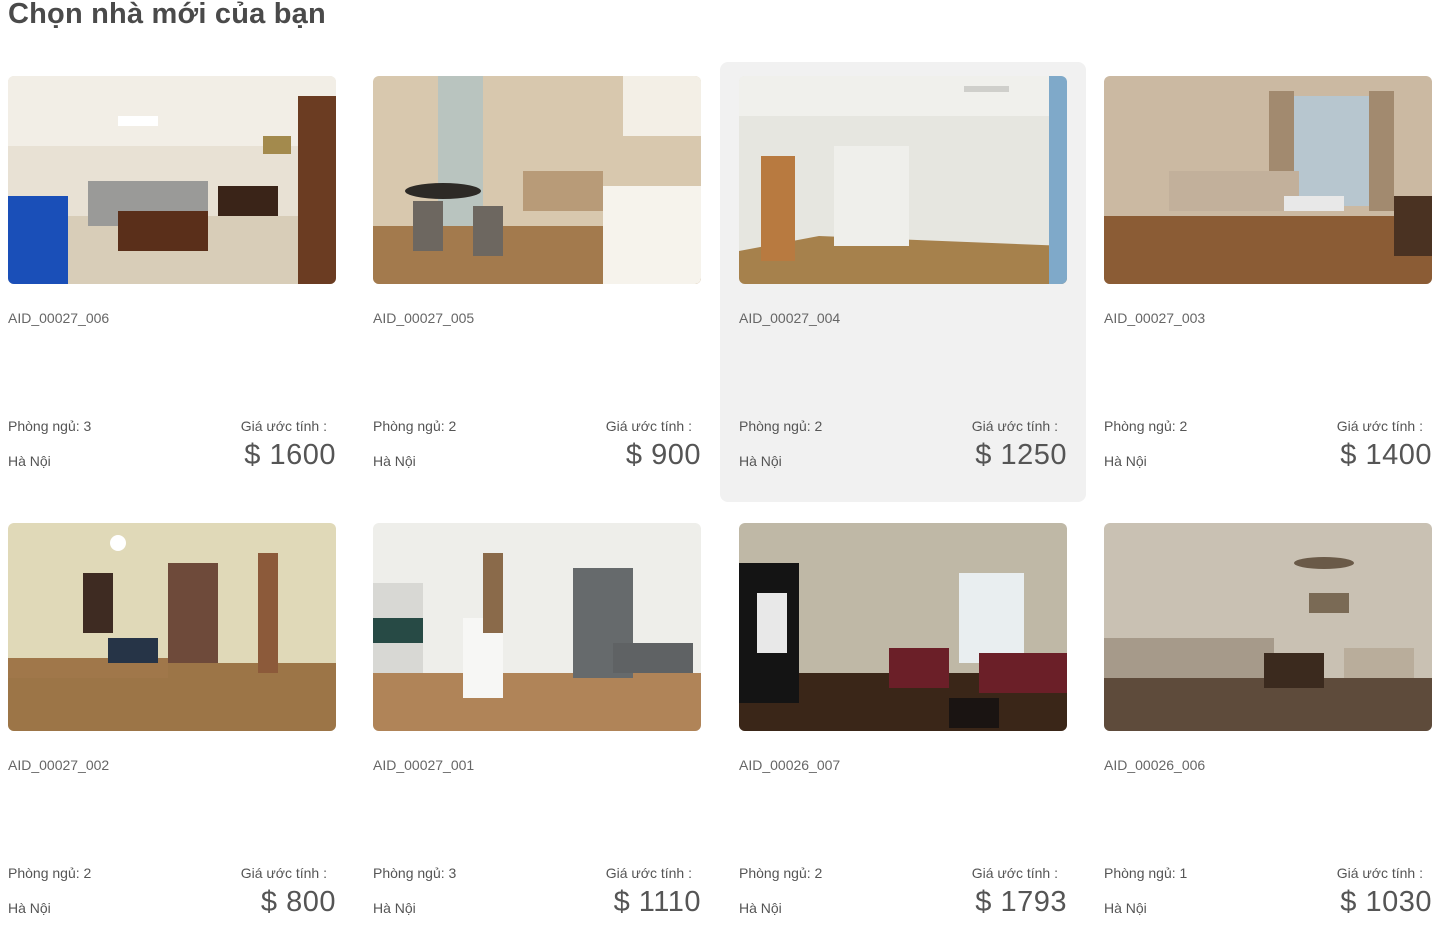 This screenshot has height=949, width=1443. Describe the element at coordinates (1386, 902) in the screenshot. I see `price: $ 1030` at that location.